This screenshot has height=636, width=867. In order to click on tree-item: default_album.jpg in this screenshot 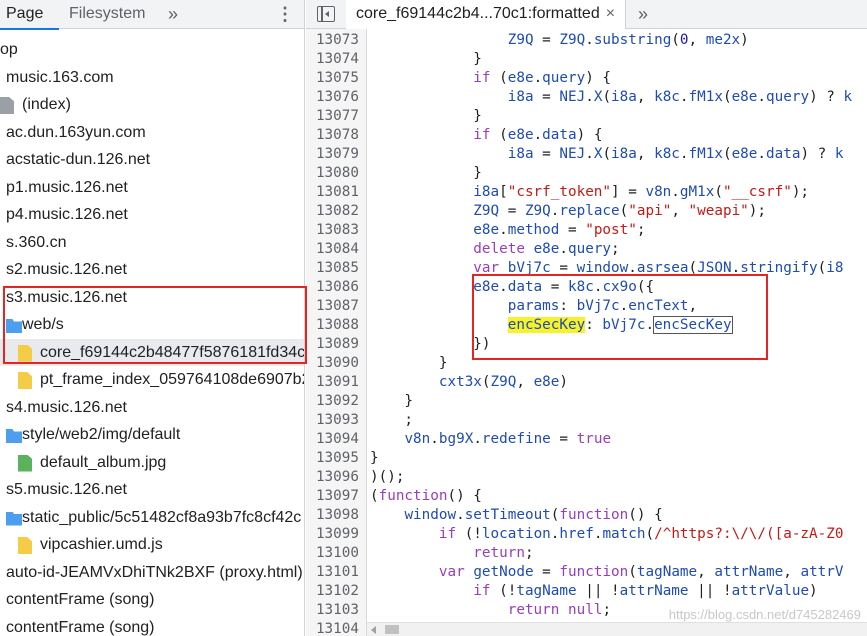, I will do `click(152, 463)`.